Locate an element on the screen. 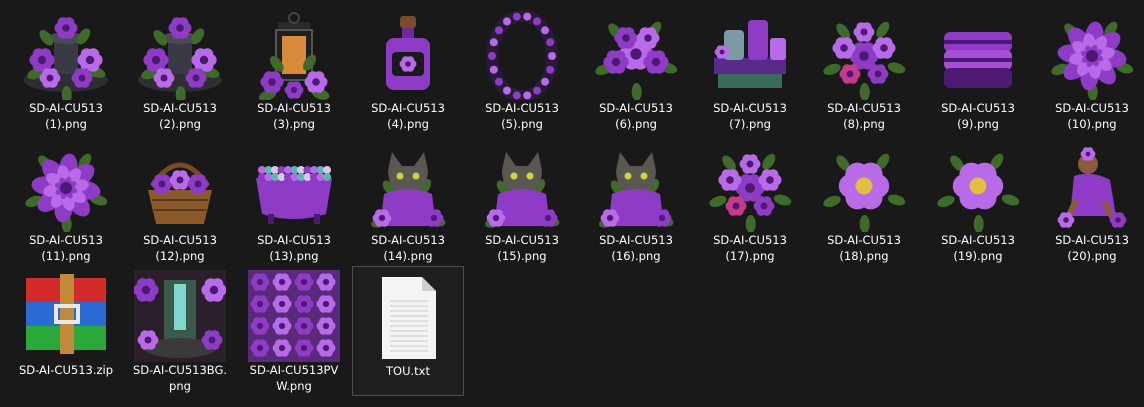 This screenshot has height=407, width=1144. bottle-thumbnail is located at coordinates (408, 54).